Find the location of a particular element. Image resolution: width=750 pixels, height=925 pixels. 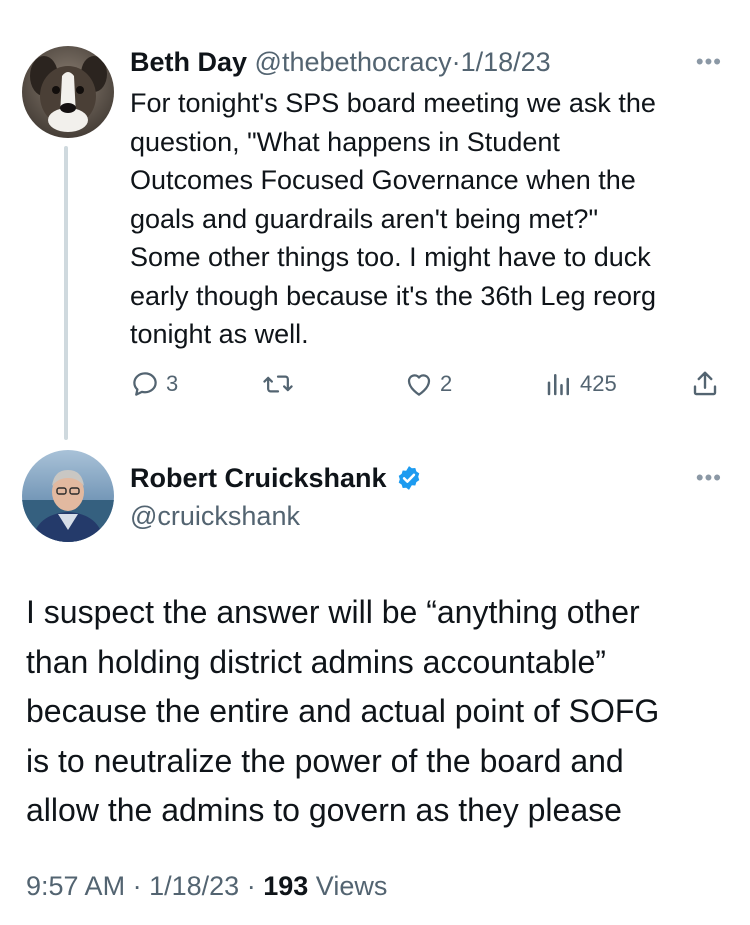

like-button: 2 is located at coordinates (428, 384).